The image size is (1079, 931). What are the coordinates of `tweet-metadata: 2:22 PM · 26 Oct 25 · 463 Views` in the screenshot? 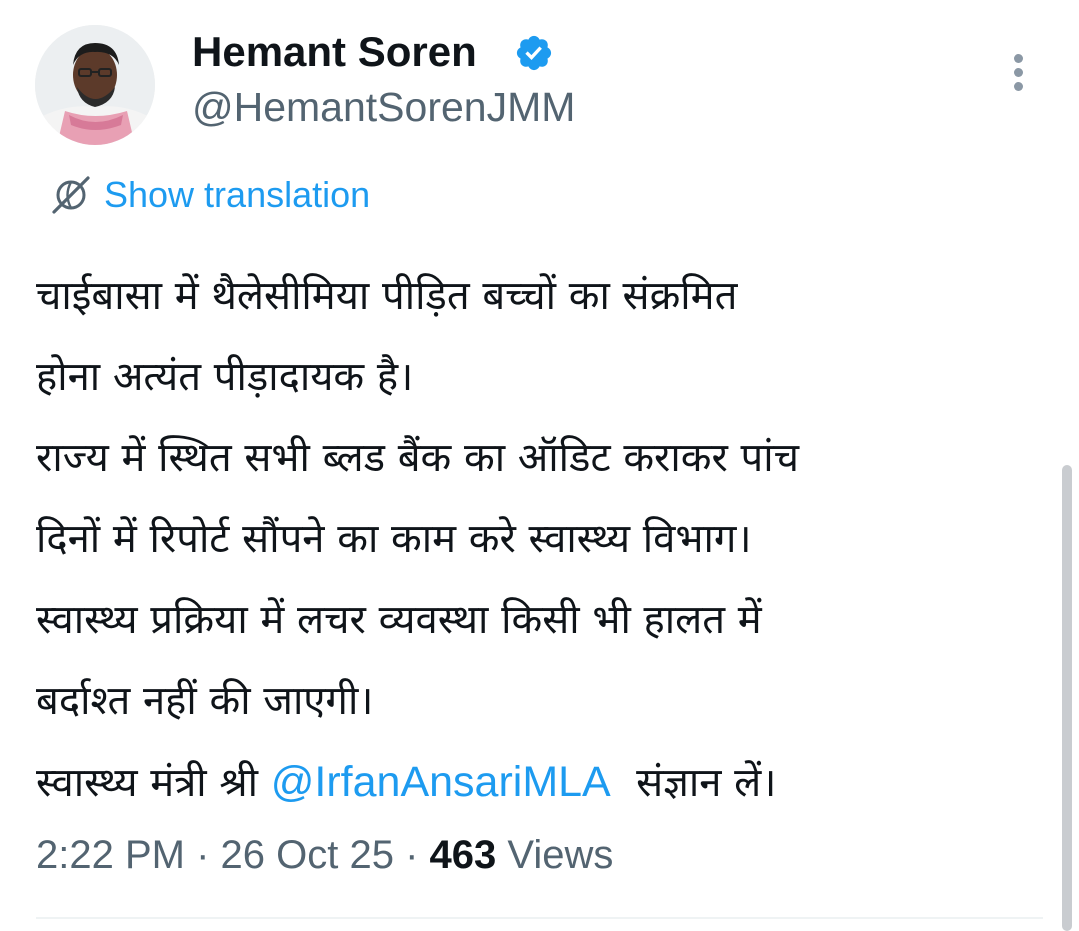 It's located at (324, 855).